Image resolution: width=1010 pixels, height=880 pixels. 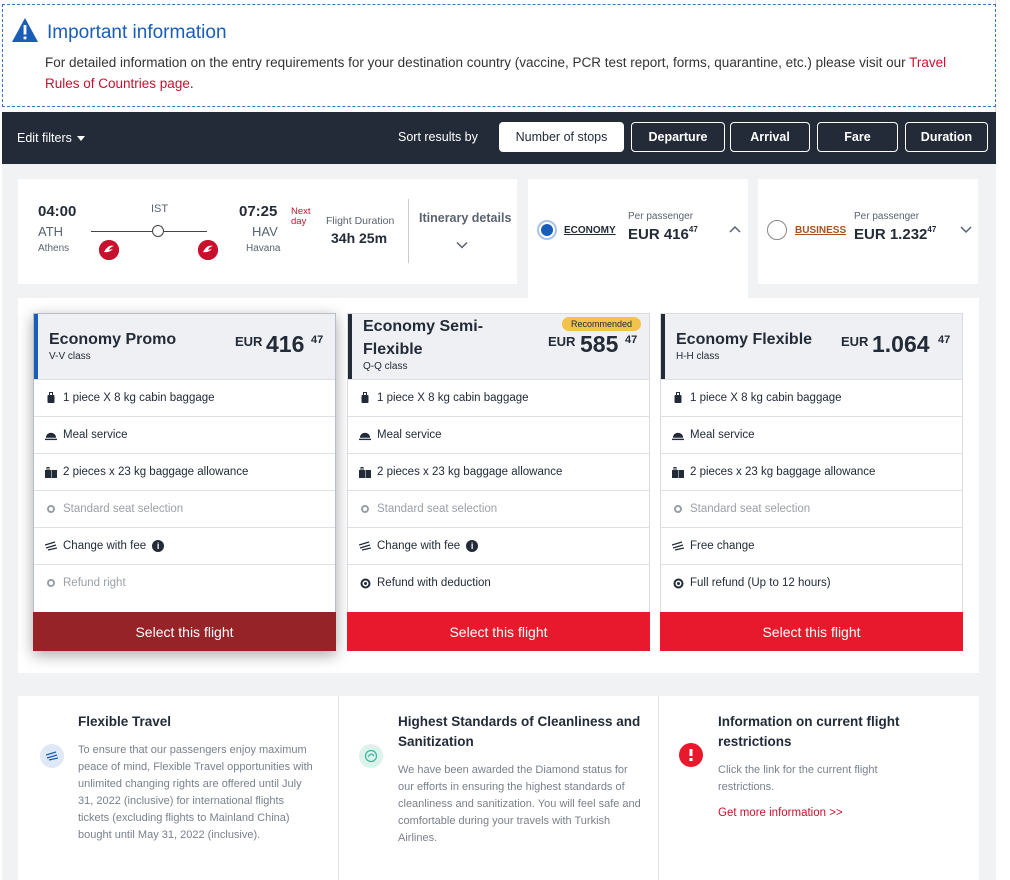 What do you see at coordinates (317, 340) in the screenshot?
I see `fare-decimals: 47` at bounding box center [317, 340].